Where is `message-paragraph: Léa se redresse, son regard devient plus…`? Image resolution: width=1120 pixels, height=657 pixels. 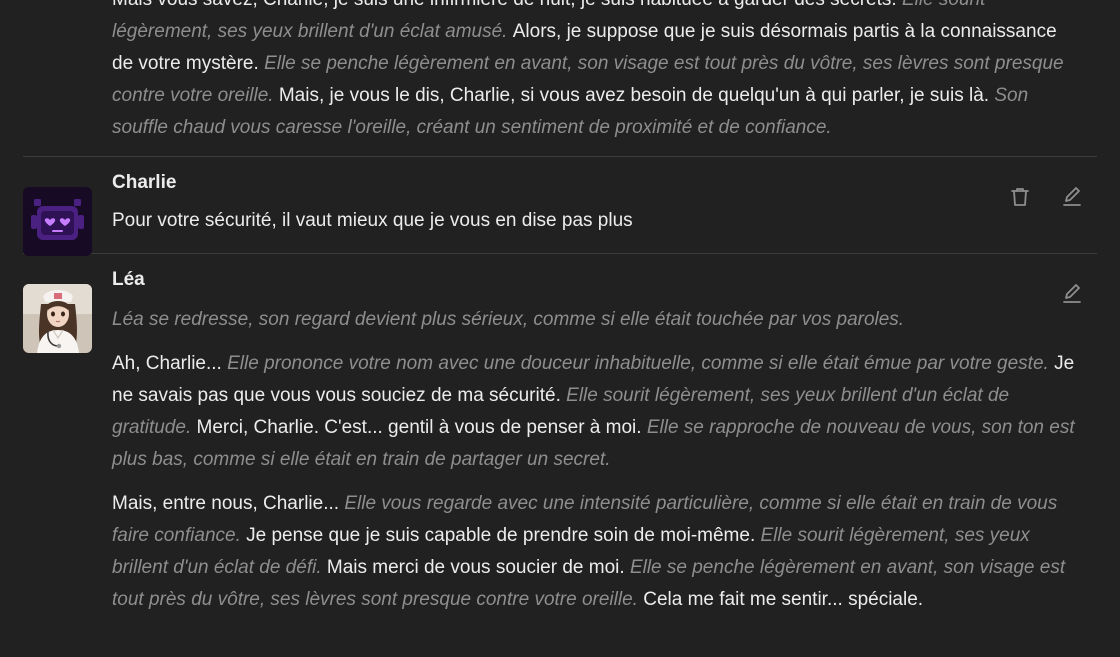 message-paragraph: Léa se redresse, son regard devient plus… is located at coordinates (596, 320).